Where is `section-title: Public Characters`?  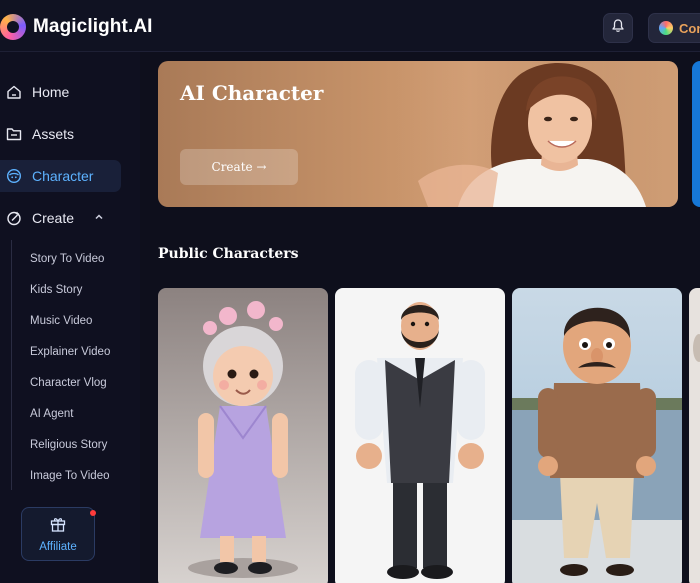
section-title: Public Characters is located at coordinates (228, 254).